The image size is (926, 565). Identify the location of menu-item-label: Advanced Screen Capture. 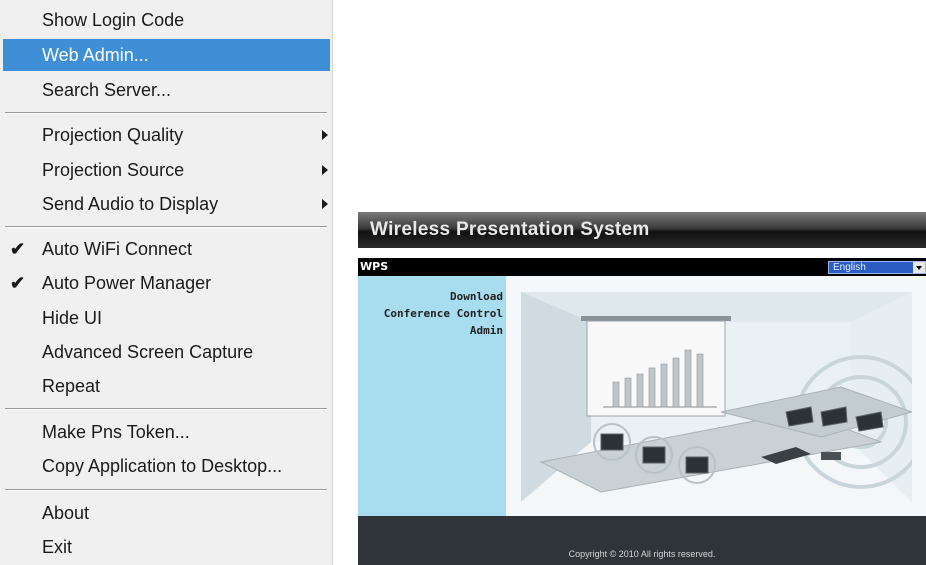
(148, 352).